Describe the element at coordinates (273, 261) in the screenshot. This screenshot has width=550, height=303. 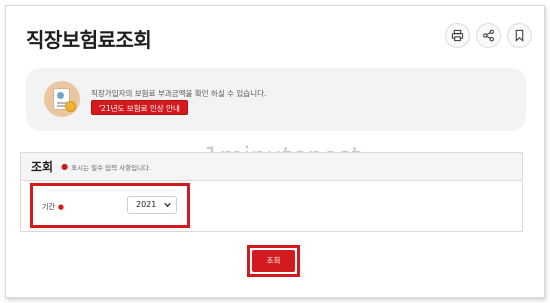
I see `search-submit-button: 조회` at that location.